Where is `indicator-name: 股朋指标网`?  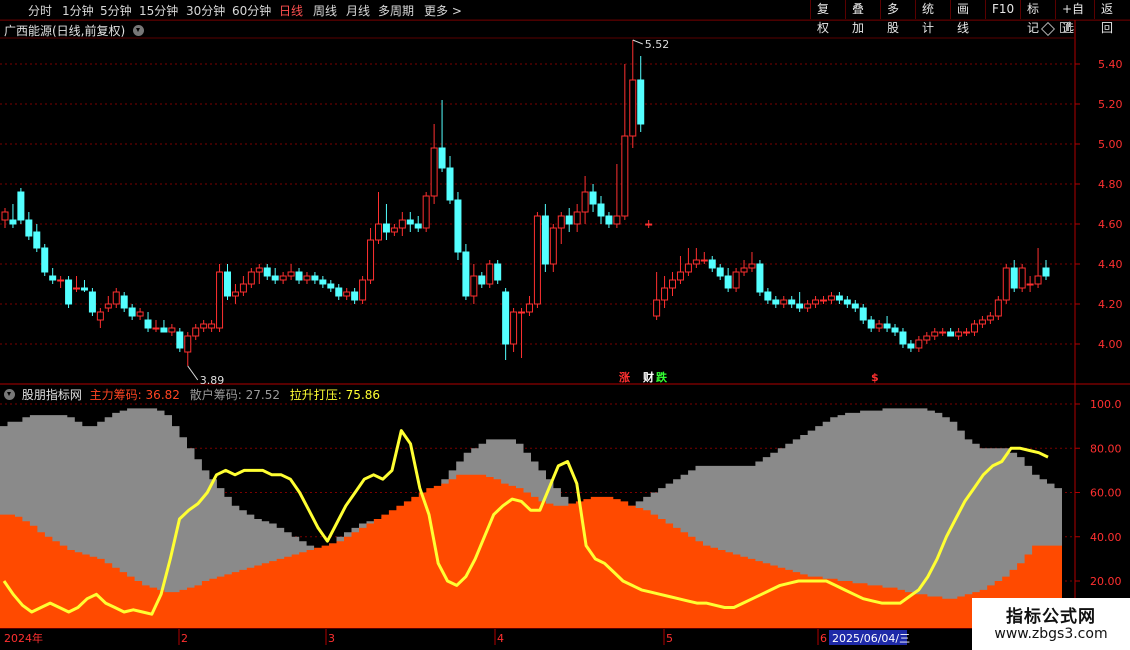
indicator-name: 股朋指标网 is located at coordinates (52, 395).